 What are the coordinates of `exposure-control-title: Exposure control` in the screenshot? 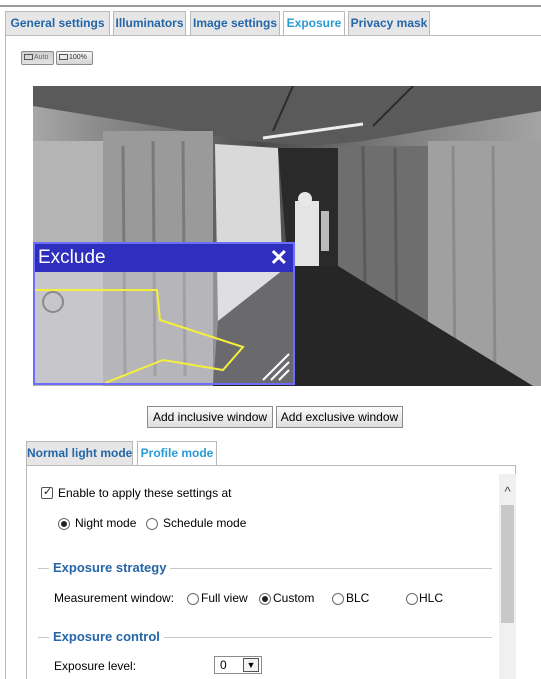 It's located at (106, 636).